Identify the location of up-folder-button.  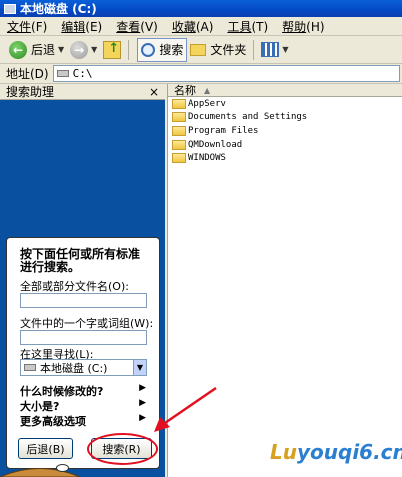
(112, 50).